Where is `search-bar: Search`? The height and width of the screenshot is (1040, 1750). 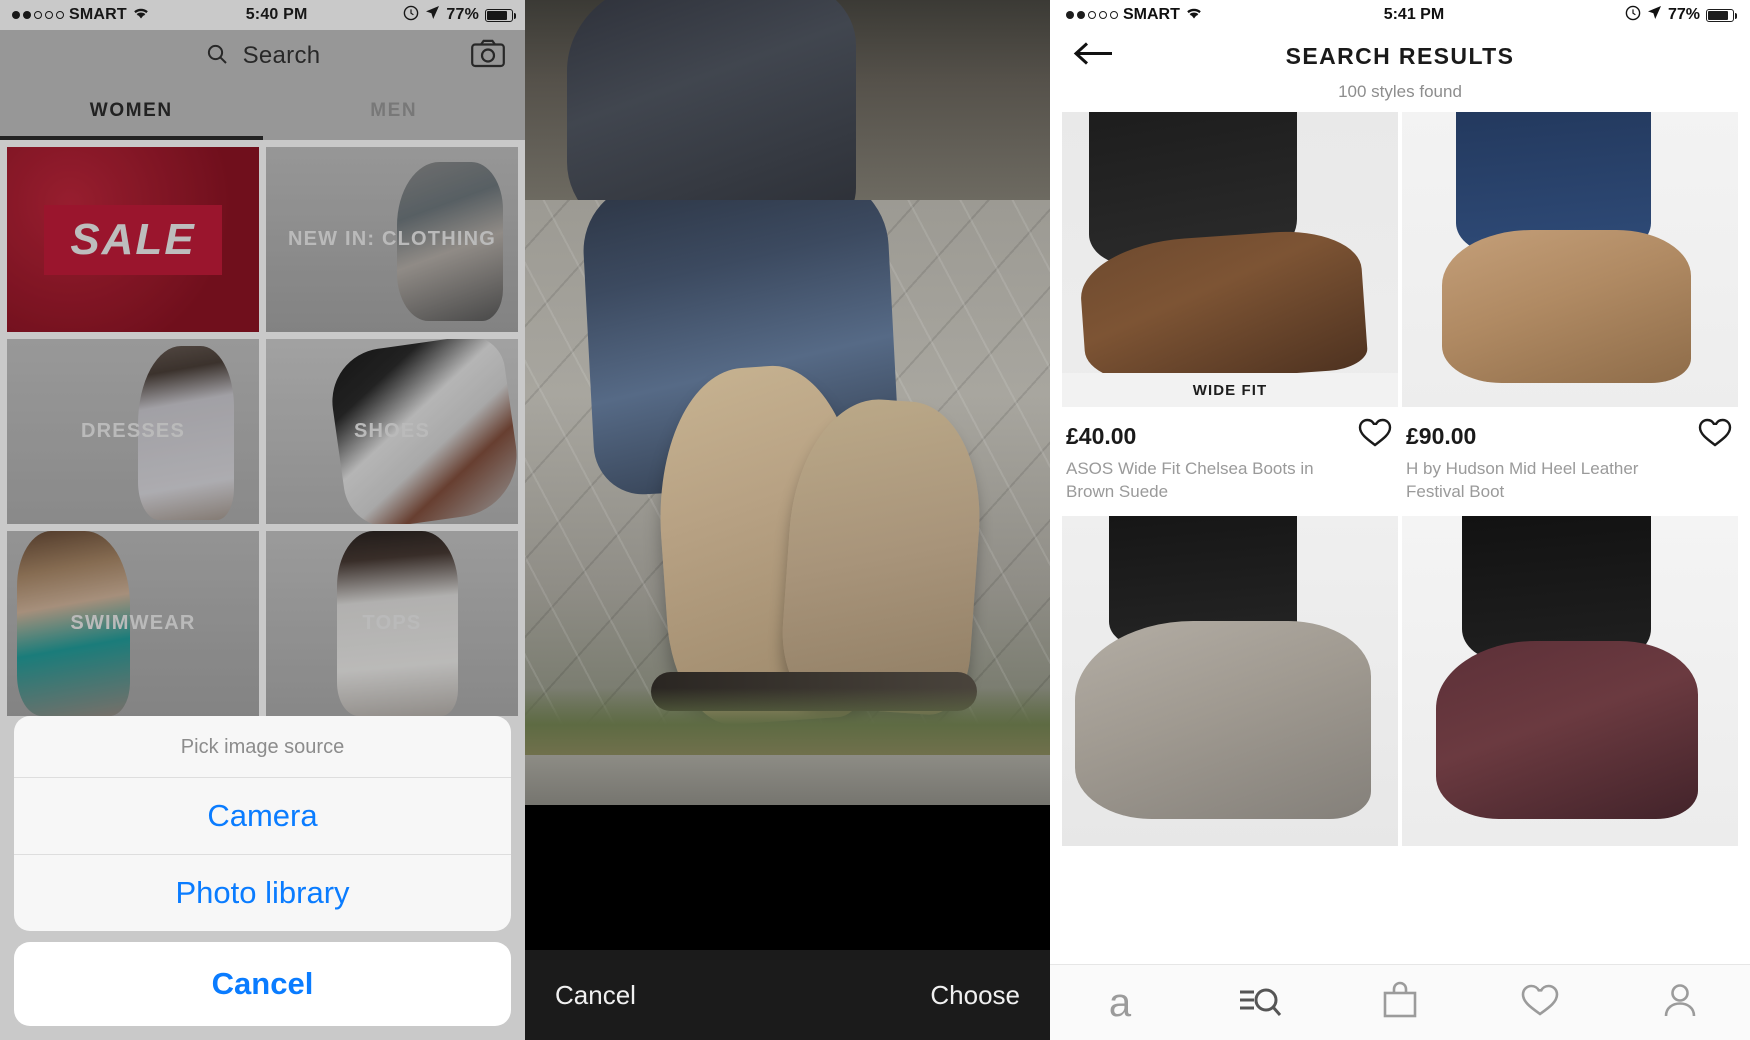
search-bar: Search is located at coordinates (262, 56).